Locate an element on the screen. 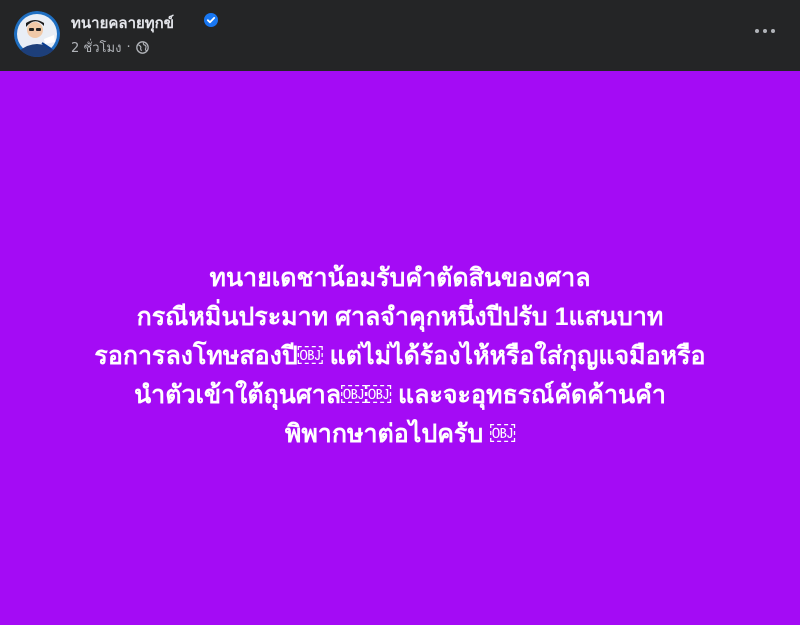 The height and width of the screenshot is (625, 800). verified-badge-icon is located at coordinates (211, 20).